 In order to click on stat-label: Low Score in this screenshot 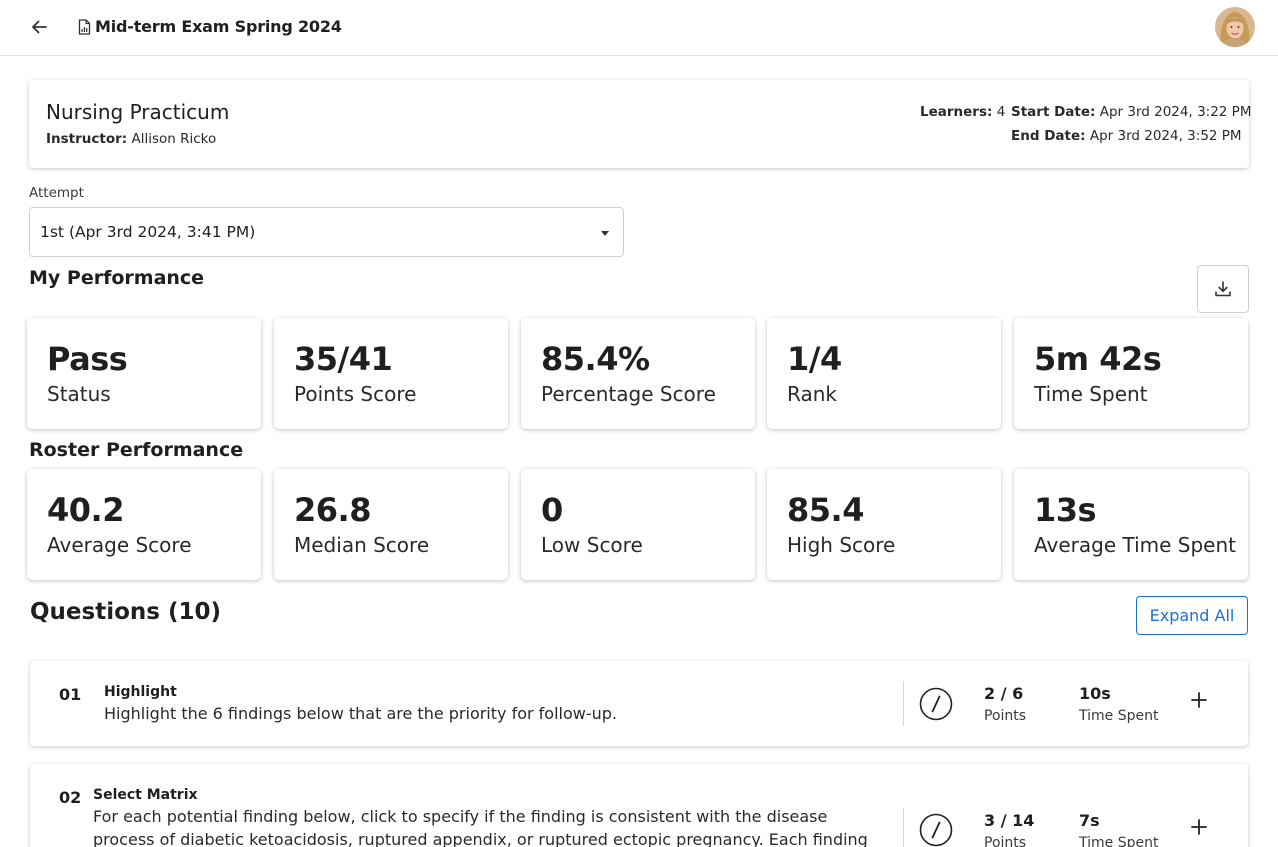, I will do `click(592, 545)`.